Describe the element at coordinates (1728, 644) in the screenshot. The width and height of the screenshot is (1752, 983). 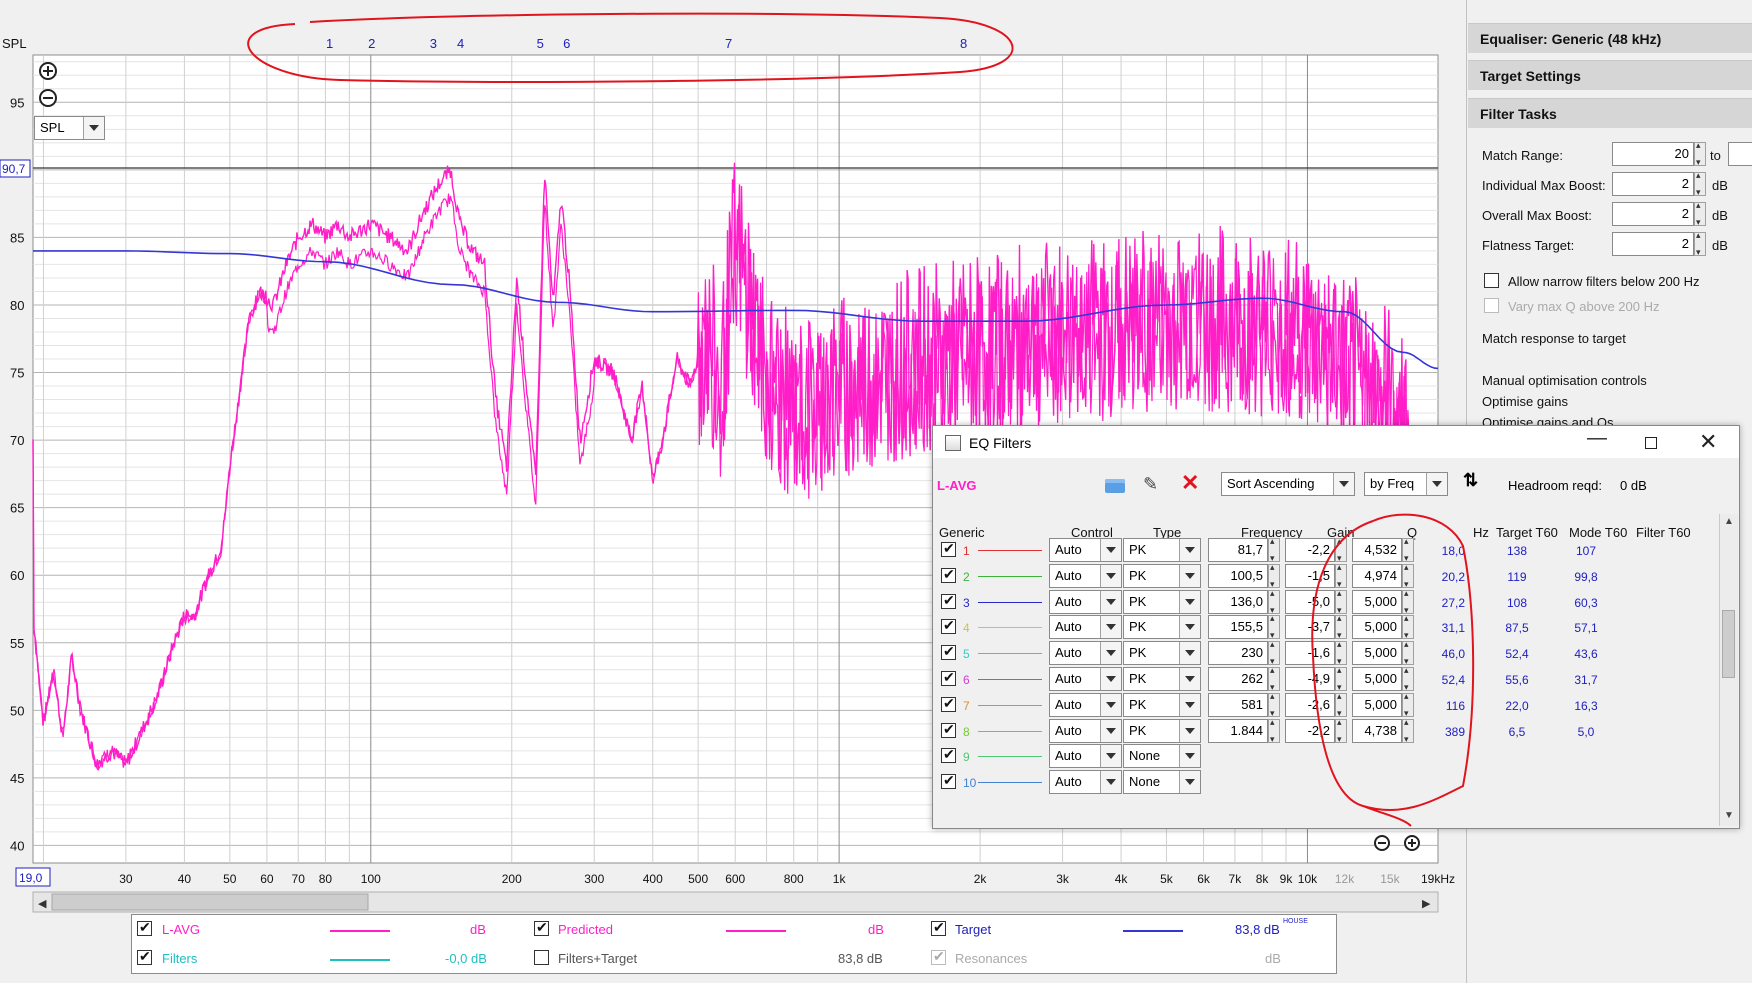
I see `eq-scrollbar-thumb` at that location.